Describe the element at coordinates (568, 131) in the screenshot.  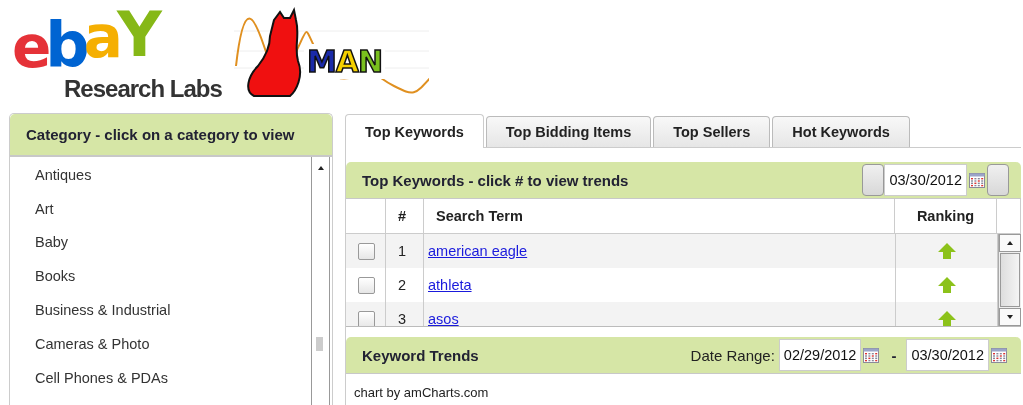
I see `tab: Top Bidding Items` at that location.